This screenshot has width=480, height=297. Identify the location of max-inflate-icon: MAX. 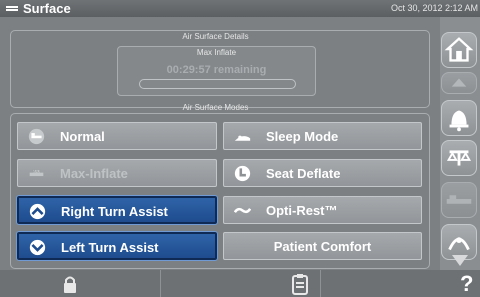
(36, 173).